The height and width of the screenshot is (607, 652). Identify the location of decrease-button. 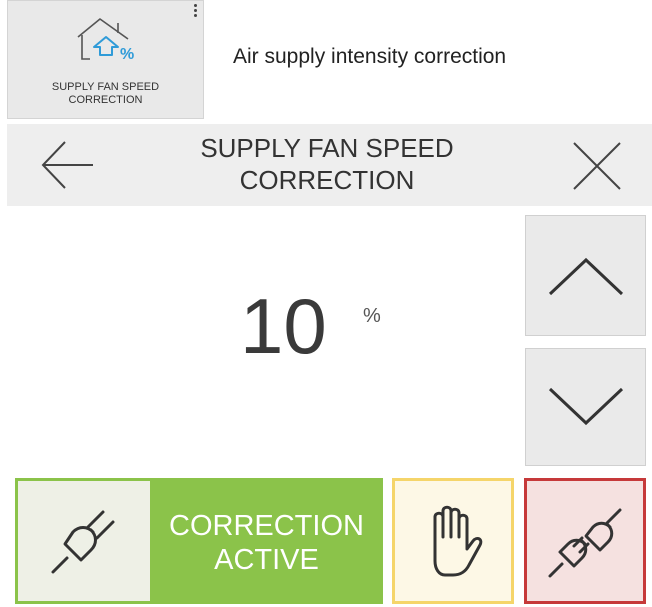
(585, 407).